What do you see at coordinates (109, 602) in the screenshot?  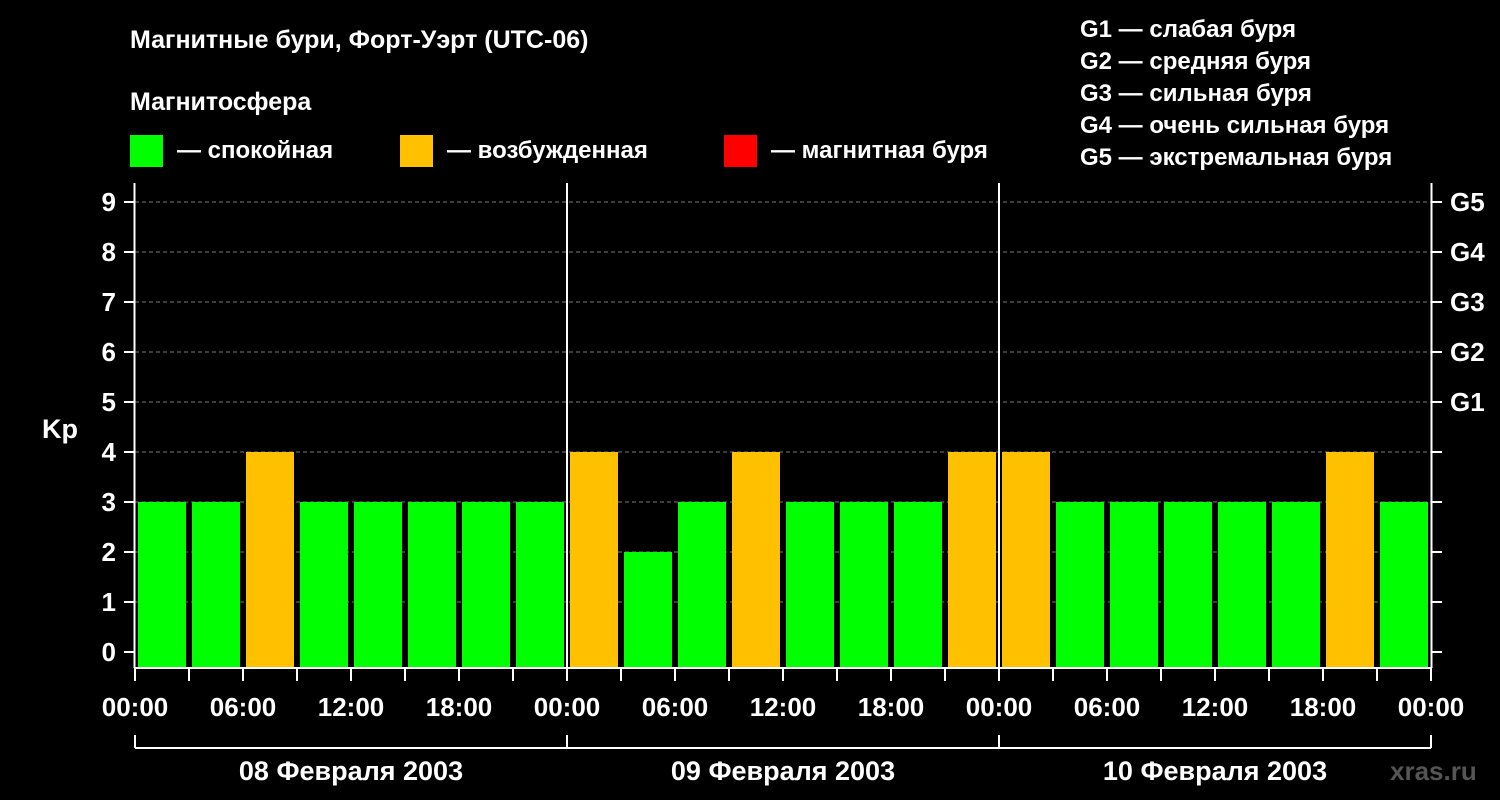 I see `y-tick-label: 1` at bounding box center [109, 602].